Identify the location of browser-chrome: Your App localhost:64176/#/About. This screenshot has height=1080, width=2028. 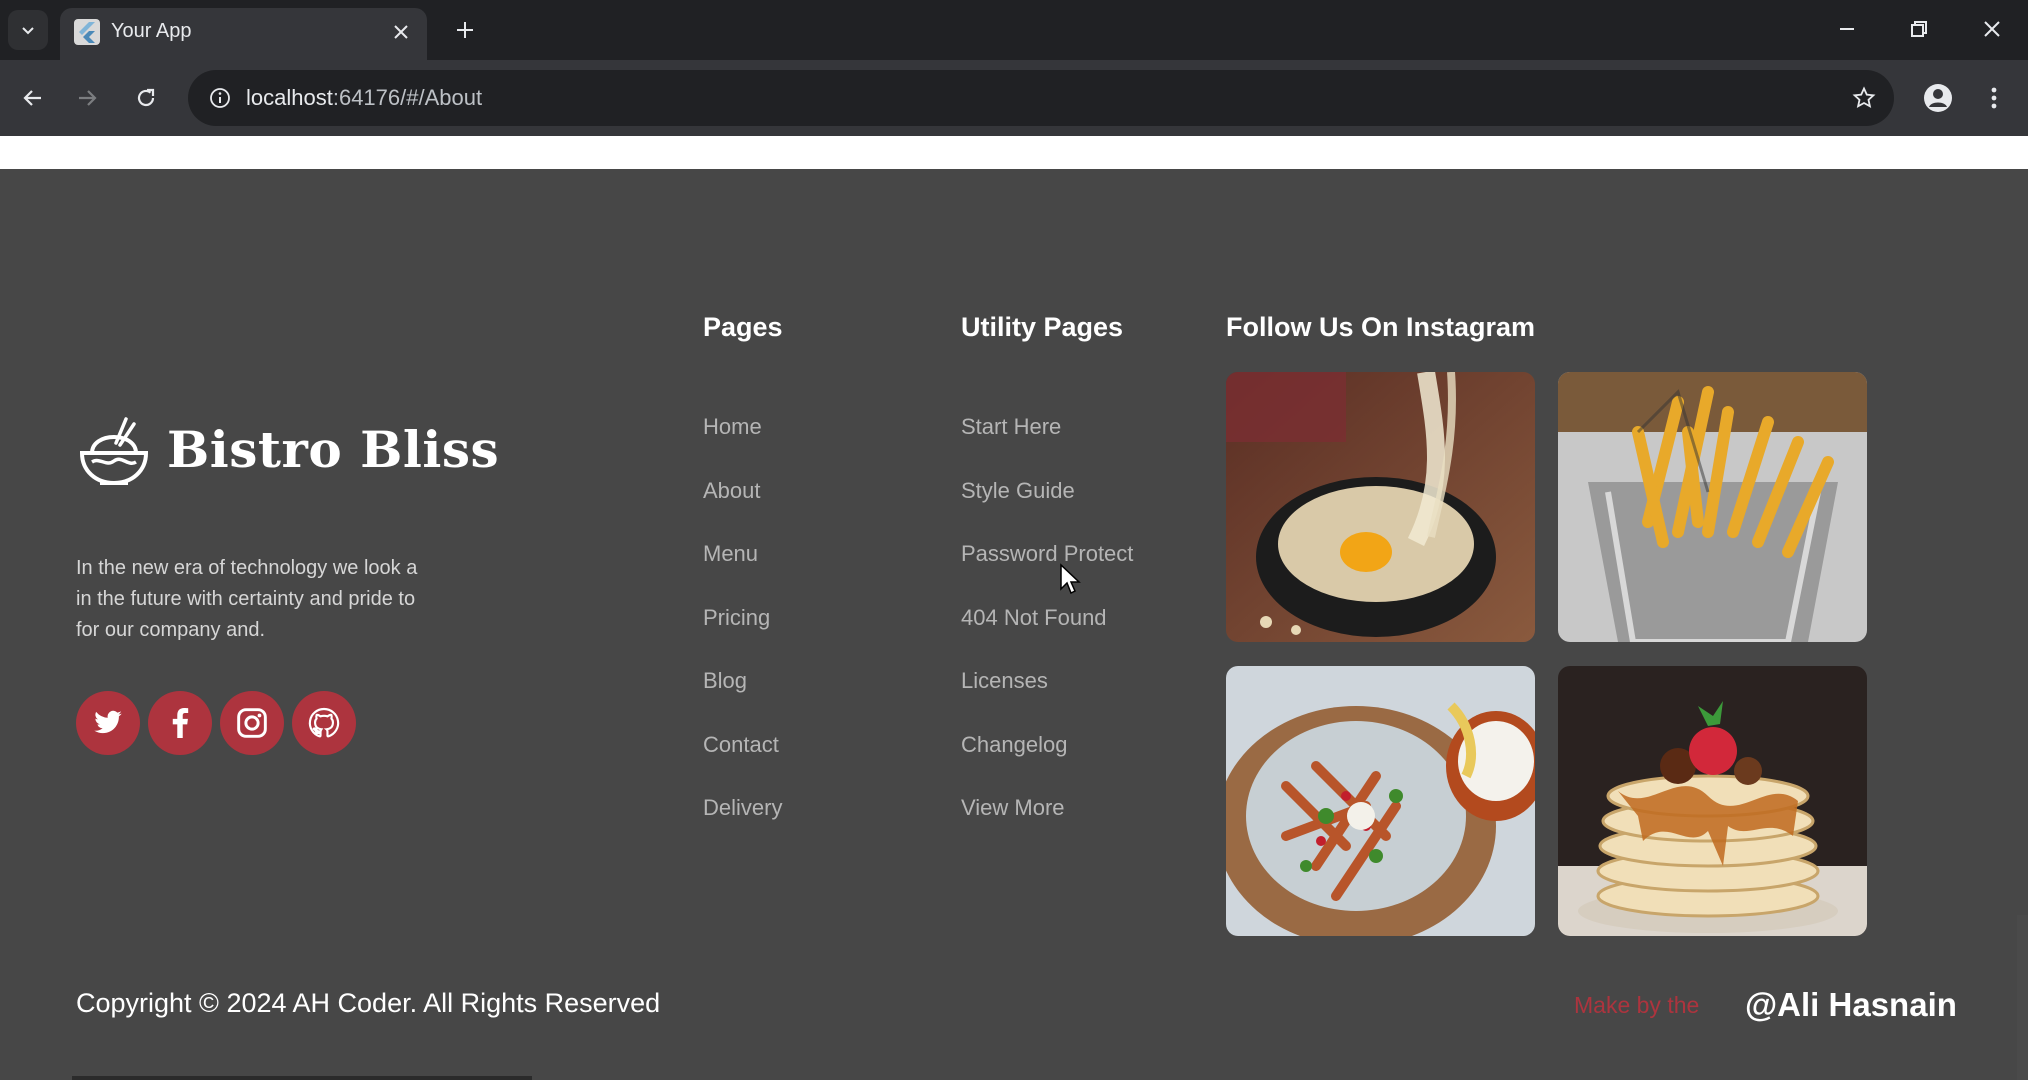
(1014, 68).